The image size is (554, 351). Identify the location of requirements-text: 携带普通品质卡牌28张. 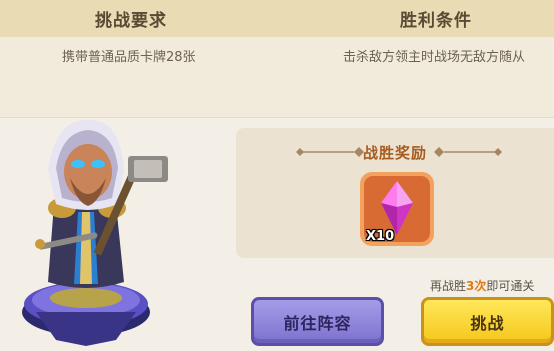
(129, 57).